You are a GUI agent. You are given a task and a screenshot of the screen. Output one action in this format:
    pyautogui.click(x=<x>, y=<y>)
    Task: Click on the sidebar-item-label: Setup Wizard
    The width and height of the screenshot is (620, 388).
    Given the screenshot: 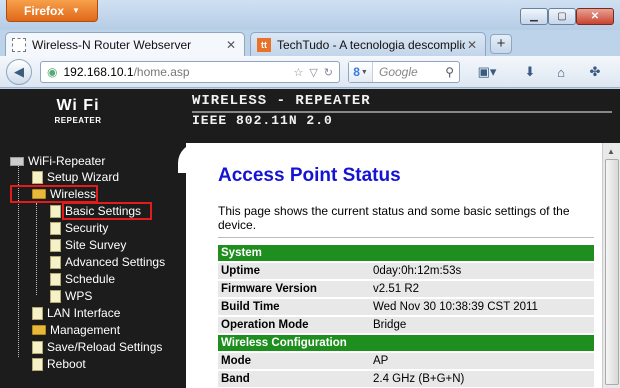 What is the action you would take?
    pyautogui.click(x=83, y=177)
    